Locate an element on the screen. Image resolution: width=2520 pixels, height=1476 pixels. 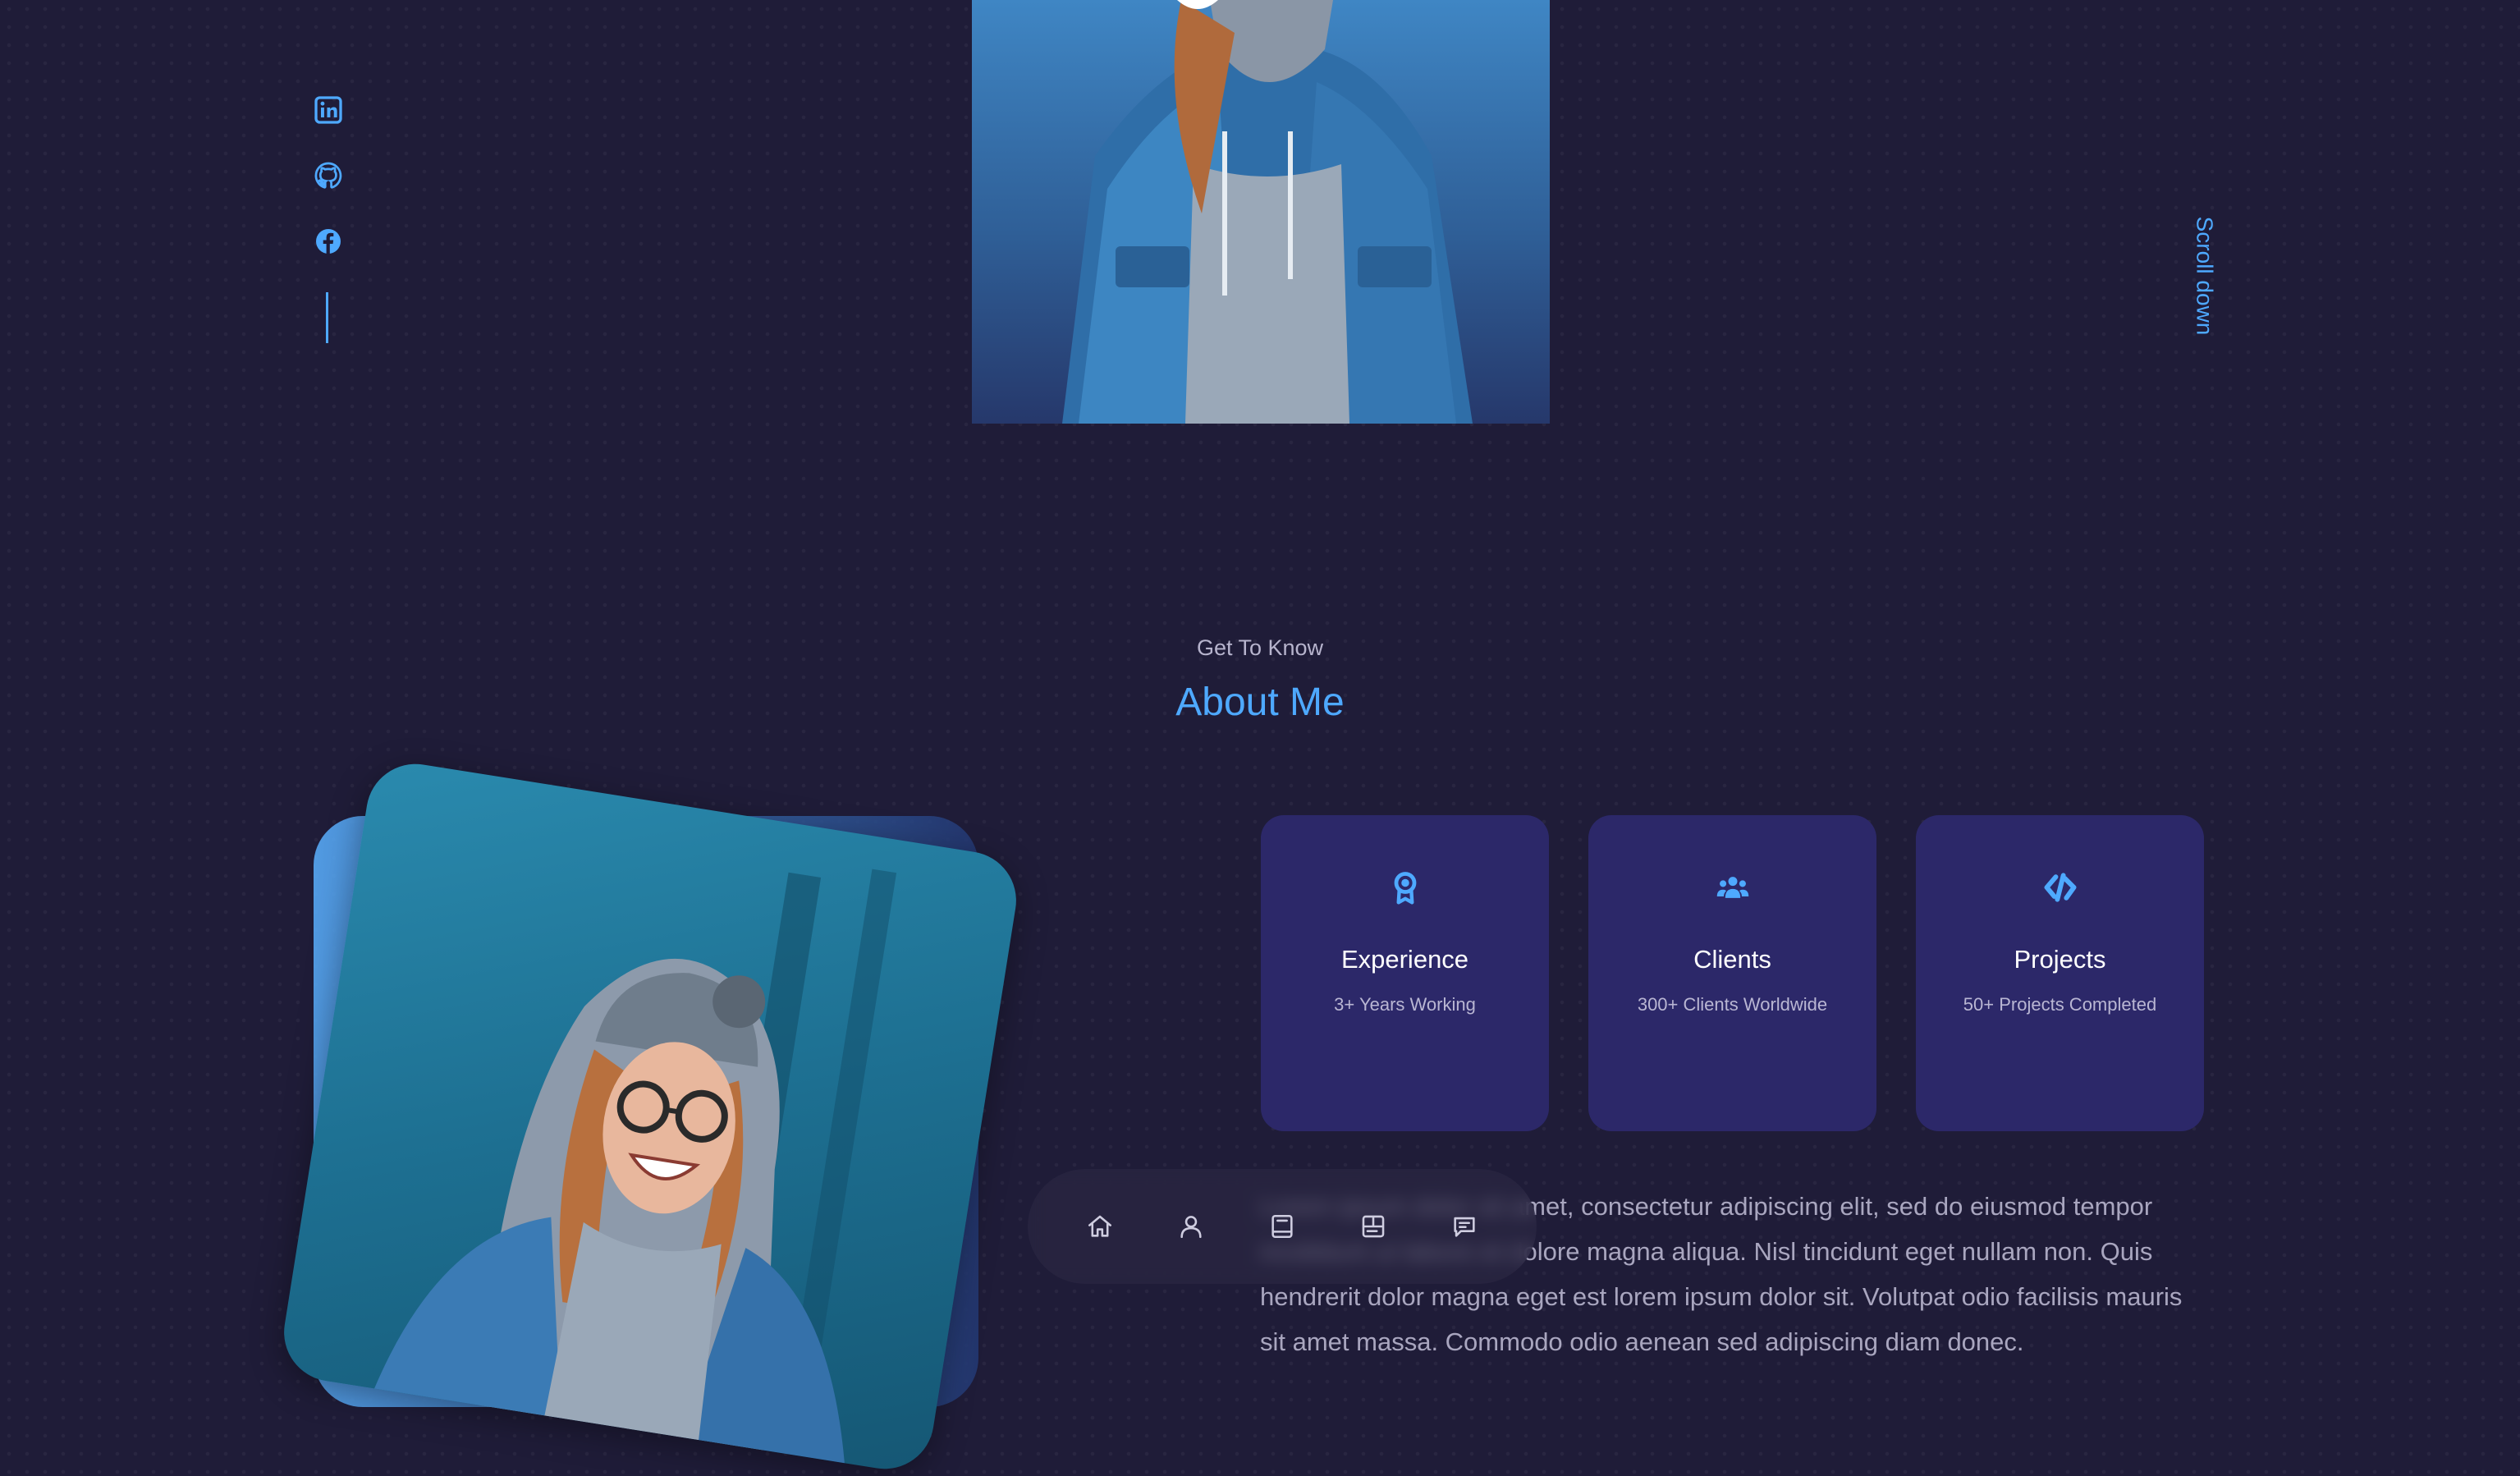
social-divider-line is located at coordinates (327, 318).